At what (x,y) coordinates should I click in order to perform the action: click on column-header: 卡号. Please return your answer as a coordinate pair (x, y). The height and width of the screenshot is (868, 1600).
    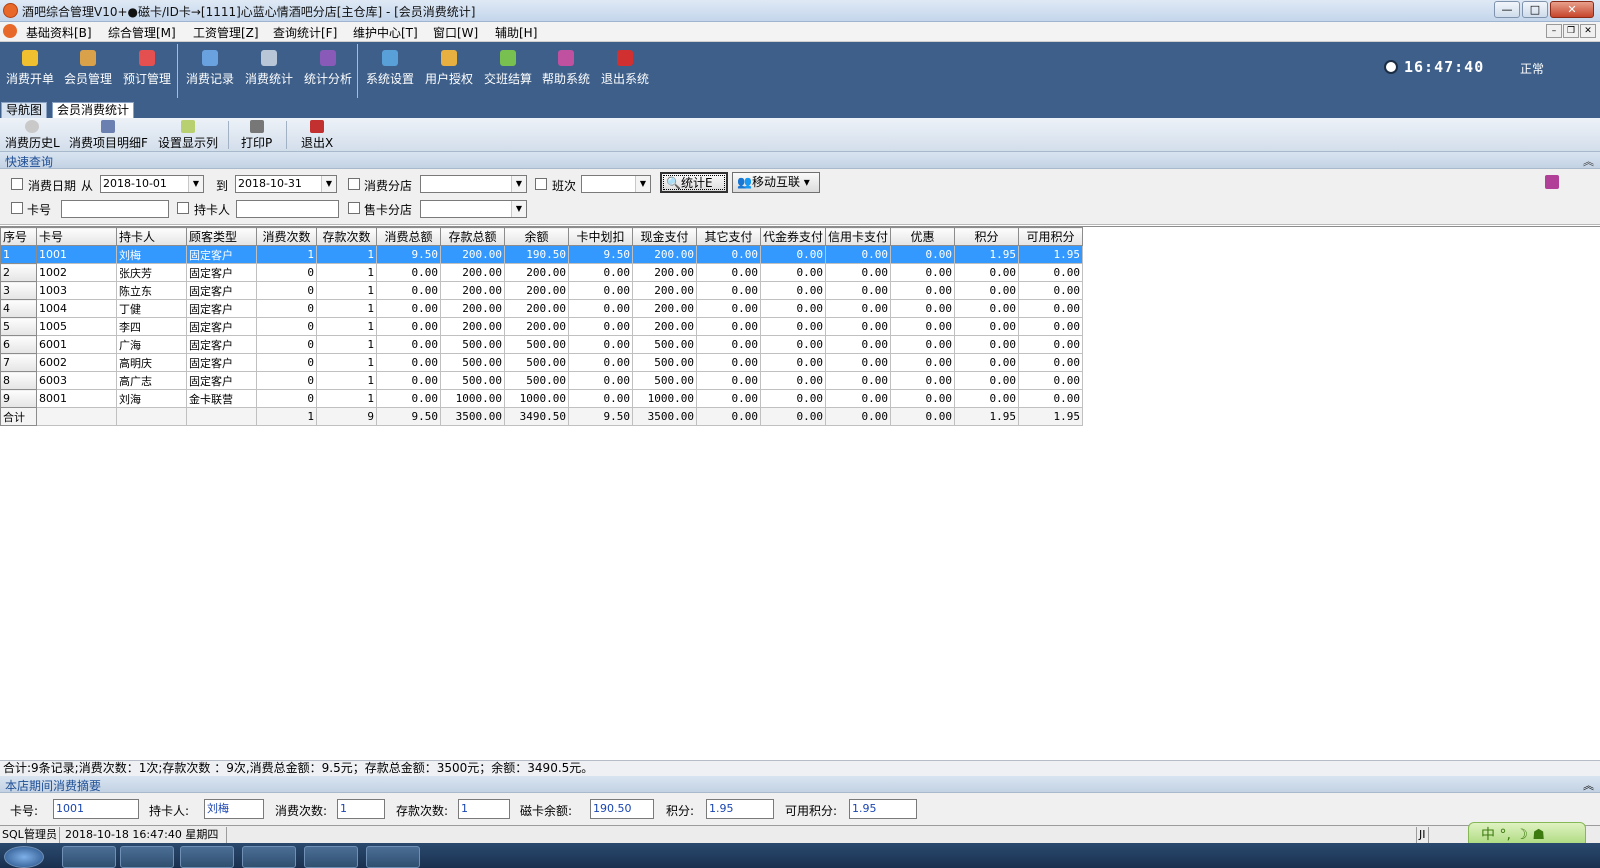
    Looking at the image, I should click on (76, 236).